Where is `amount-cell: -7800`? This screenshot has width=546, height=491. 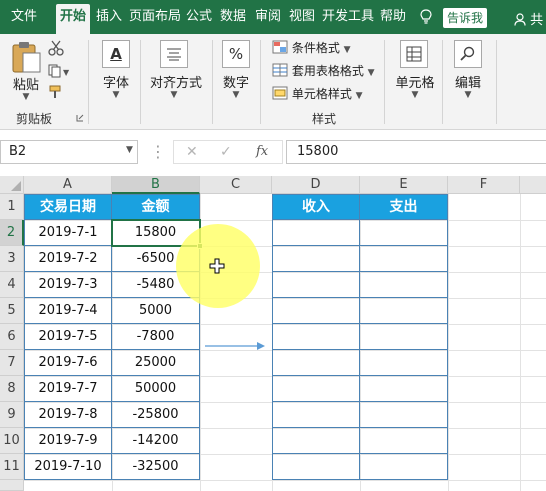
amount-cell: -7800 is located at coordinates (156, 337).